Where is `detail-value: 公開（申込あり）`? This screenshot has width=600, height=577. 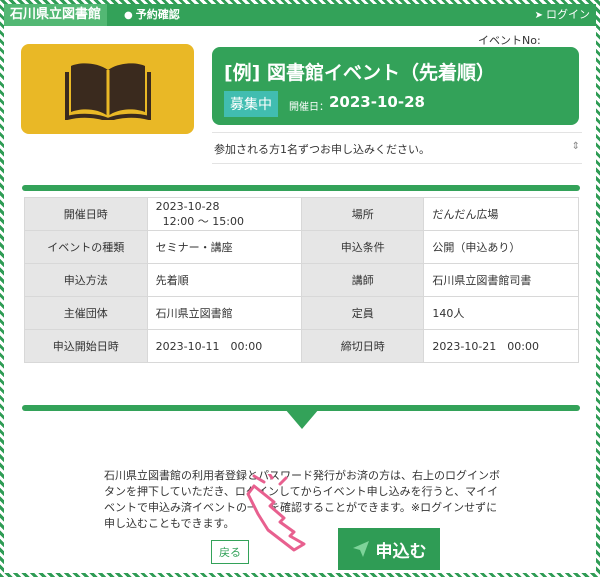
detail-value: 公開（申込あり） is located at coordinates (501, 247).